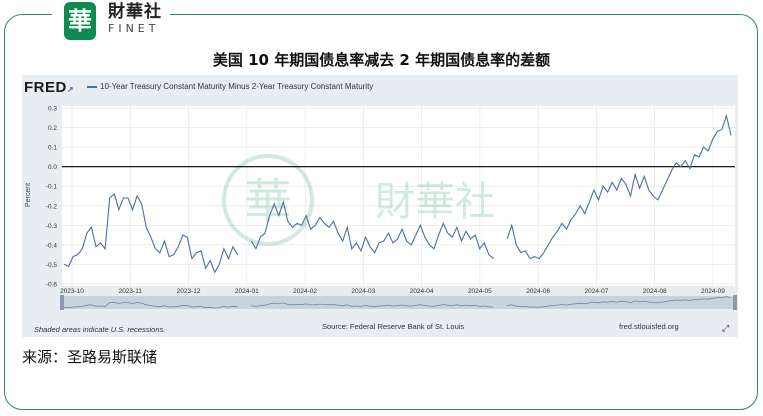 This screenshot has width=763, height=416. What do you see at coordinates (100, 329) in the screenshot?
I see `recession-note: Shaded areas indicate U.S. recessions.` at bounding box center [100, 329].